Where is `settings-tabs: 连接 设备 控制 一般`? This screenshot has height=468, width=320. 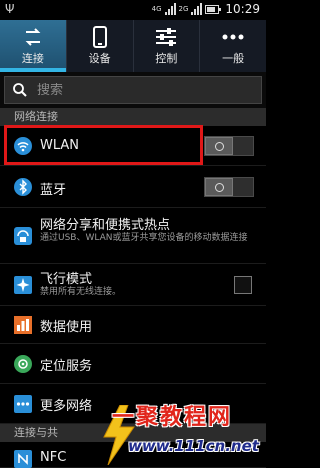
settings-tabs: 连接 设备 控制 一般 is located at coordinates (133, 46).